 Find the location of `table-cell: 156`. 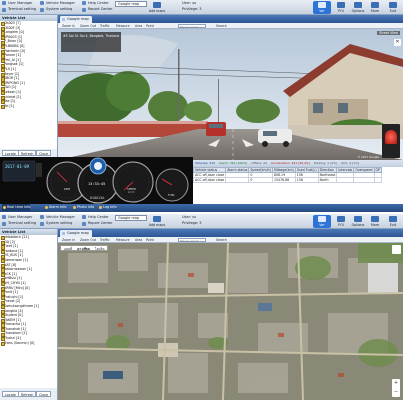

table-cell: 156 is located at coordinates (306, 180).